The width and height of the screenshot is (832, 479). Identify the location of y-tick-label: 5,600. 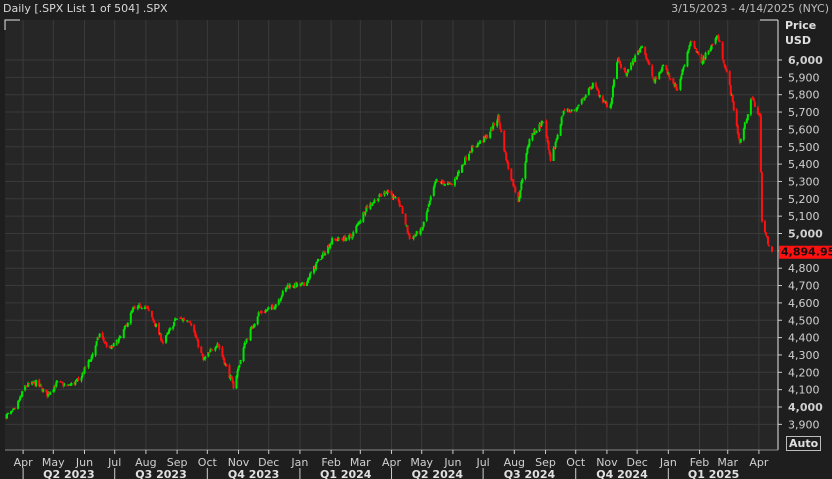
(804, 129).